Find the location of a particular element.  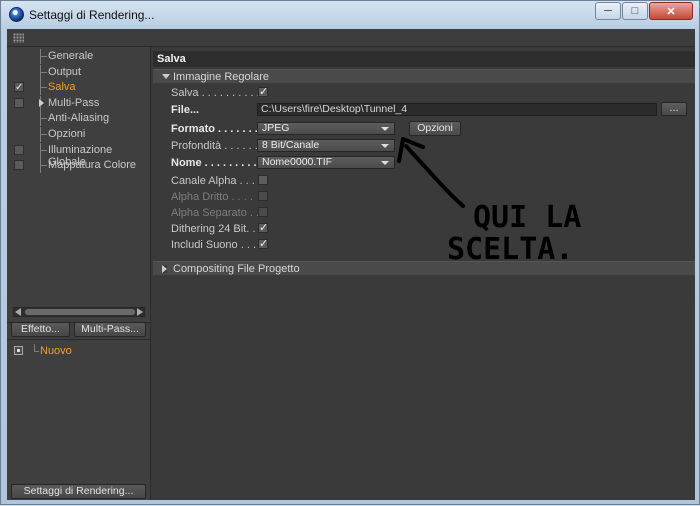

includi-suono-checkbox: ✓ is located at coordinates (263, 244).